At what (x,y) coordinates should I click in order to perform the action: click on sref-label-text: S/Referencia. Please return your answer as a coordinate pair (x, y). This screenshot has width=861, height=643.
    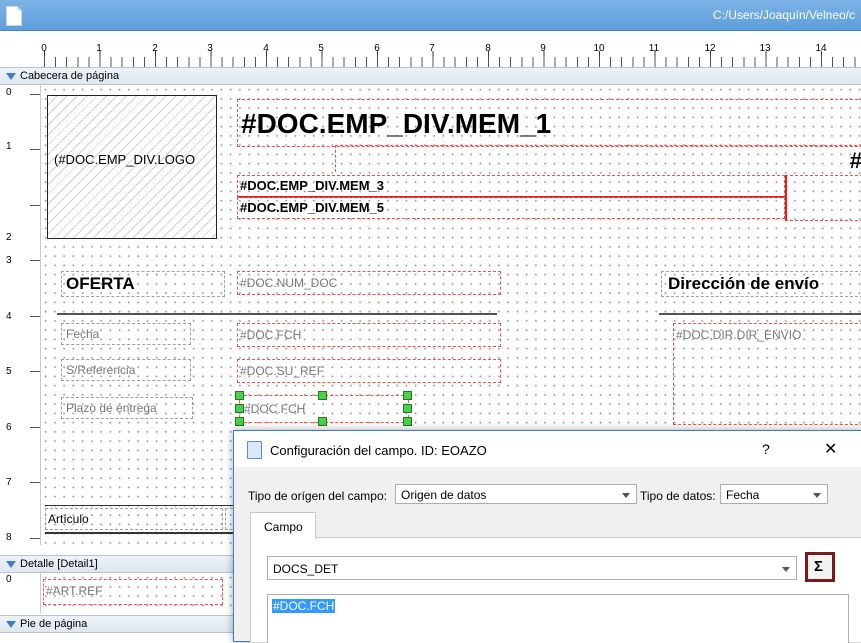
    Looking at the image, I should click on (101, 370).